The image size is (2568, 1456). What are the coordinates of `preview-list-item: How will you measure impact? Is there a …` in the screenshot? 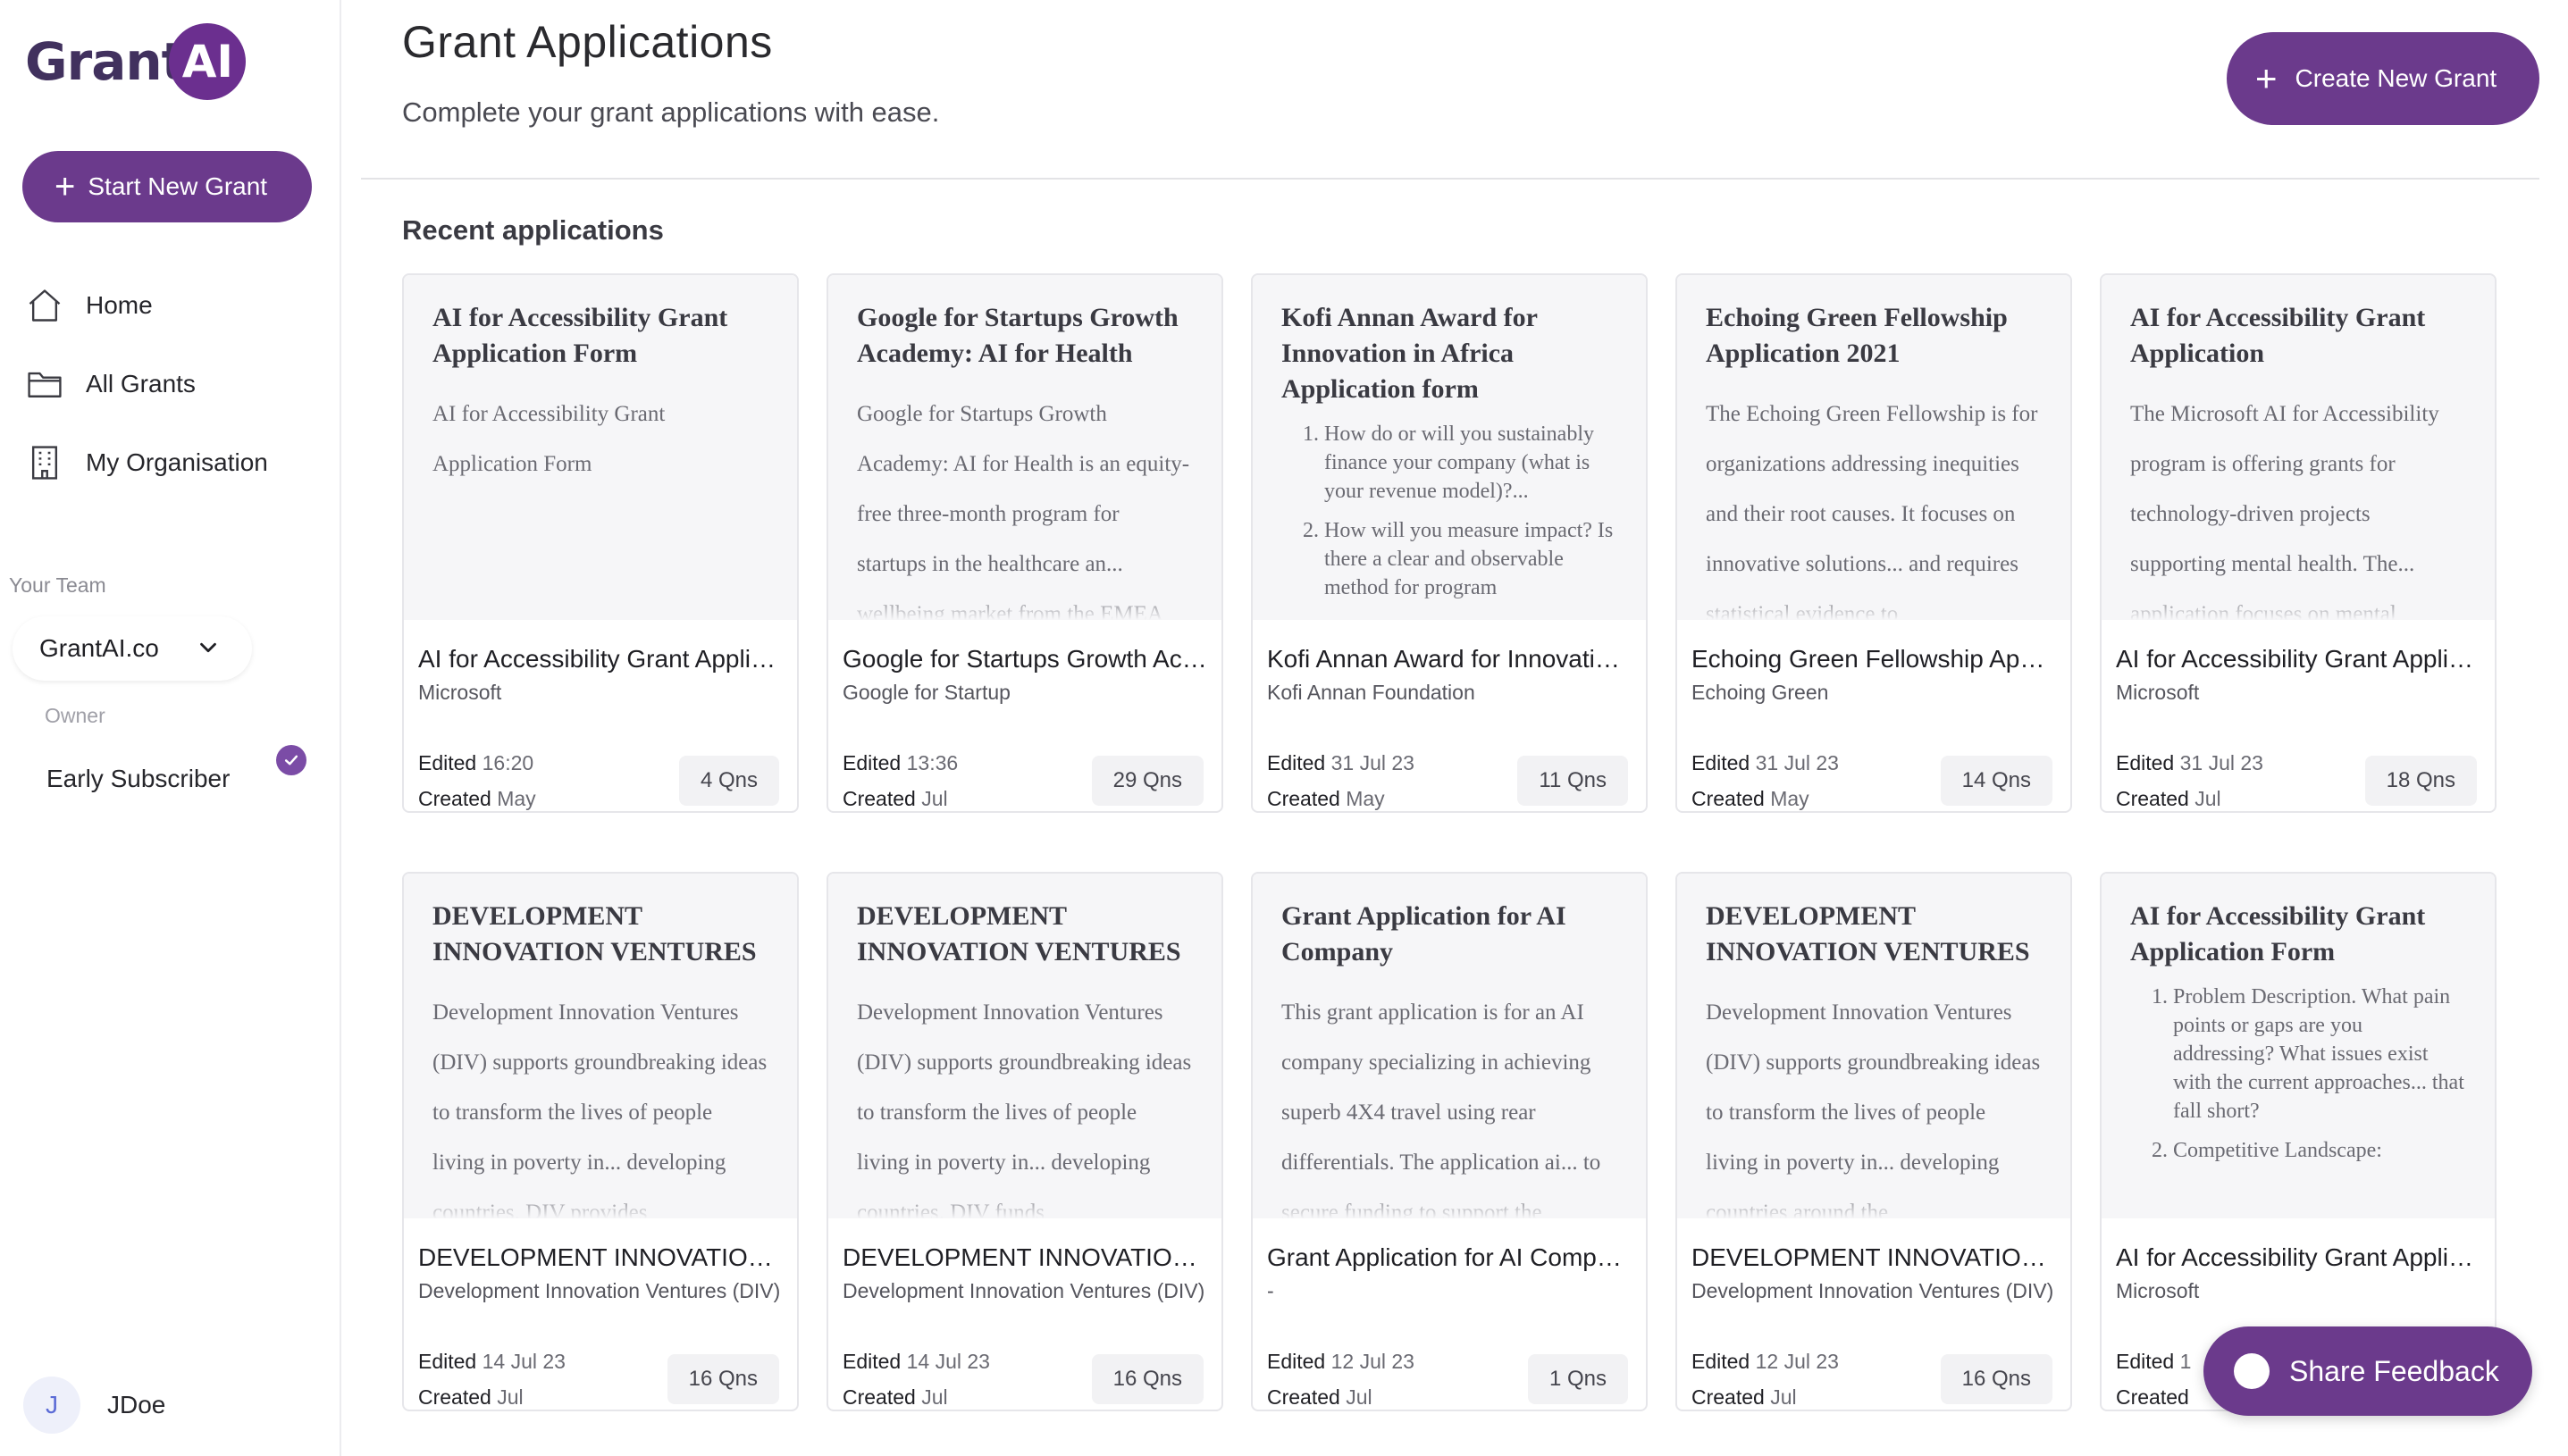 It's located at (1470, 559).